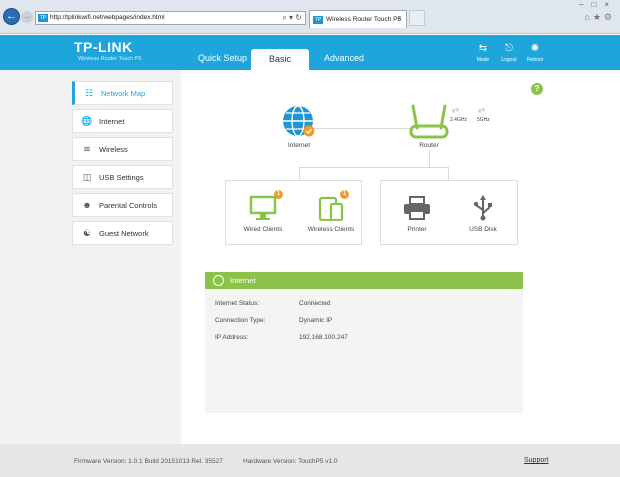  Describe the element at coordinates (122, 205) in the screenshot. I see `sidebar-item-parental-controls: ☻ Parental Controls` at that location.